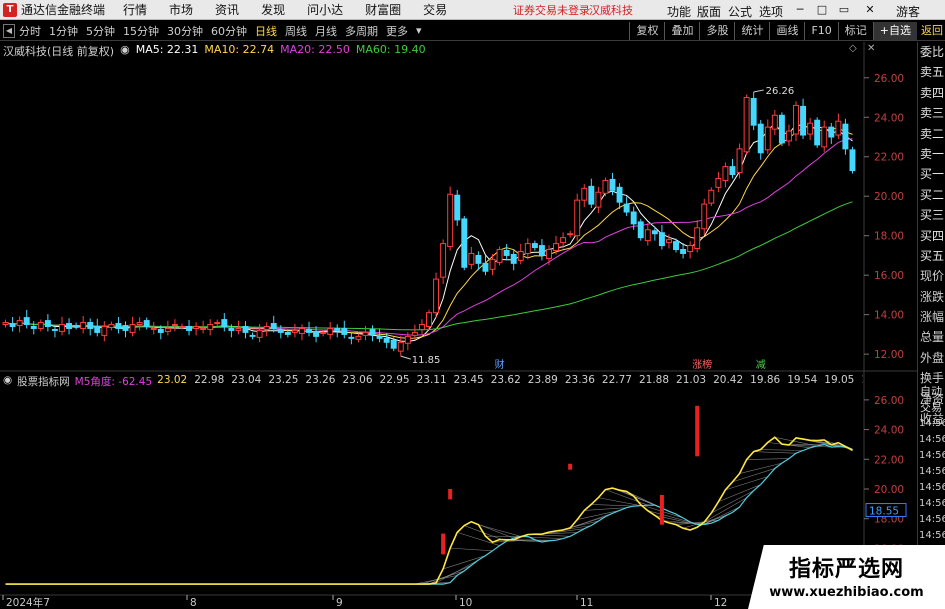 This screenshot has width=945, height=609. What do you see at coordinates (58, 51) in the screenshot?
I see `stock-title: 汉威科技(日线 前复权)` at bounding box center [58, 51].